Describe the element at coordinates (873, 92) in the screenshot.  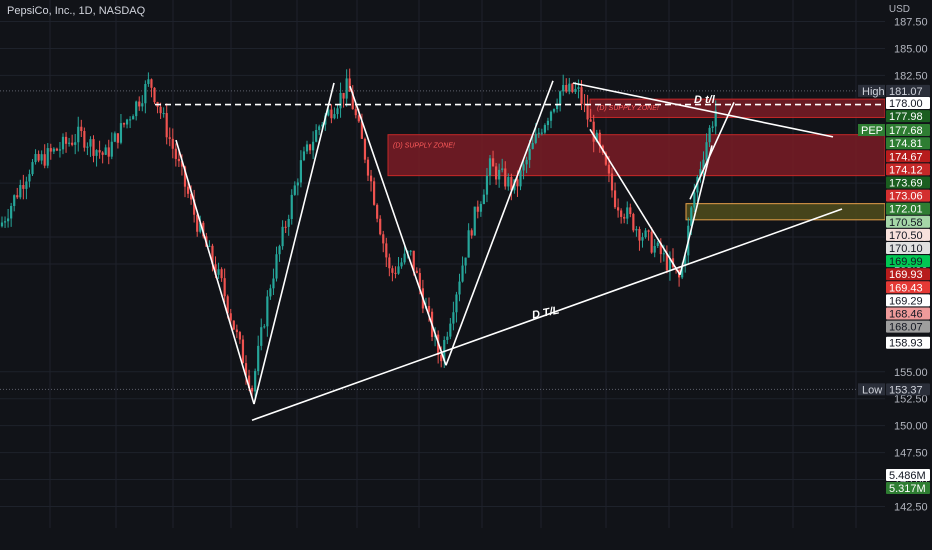
I see `high-label: High` at that location.